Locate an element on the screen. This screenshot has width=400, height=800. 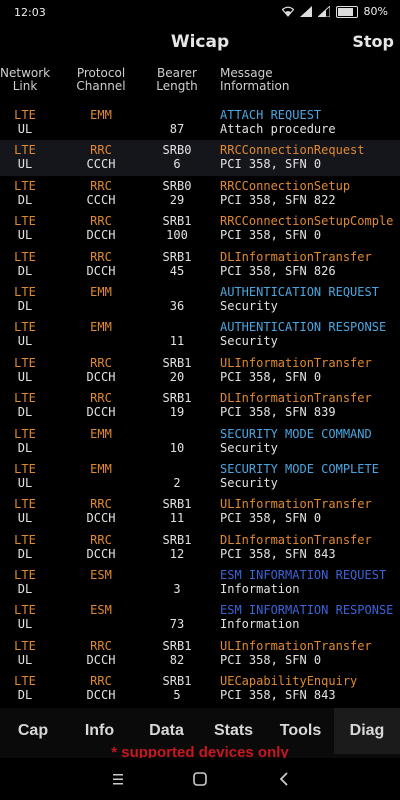
length: 6 is located at coordinates (177, 164).